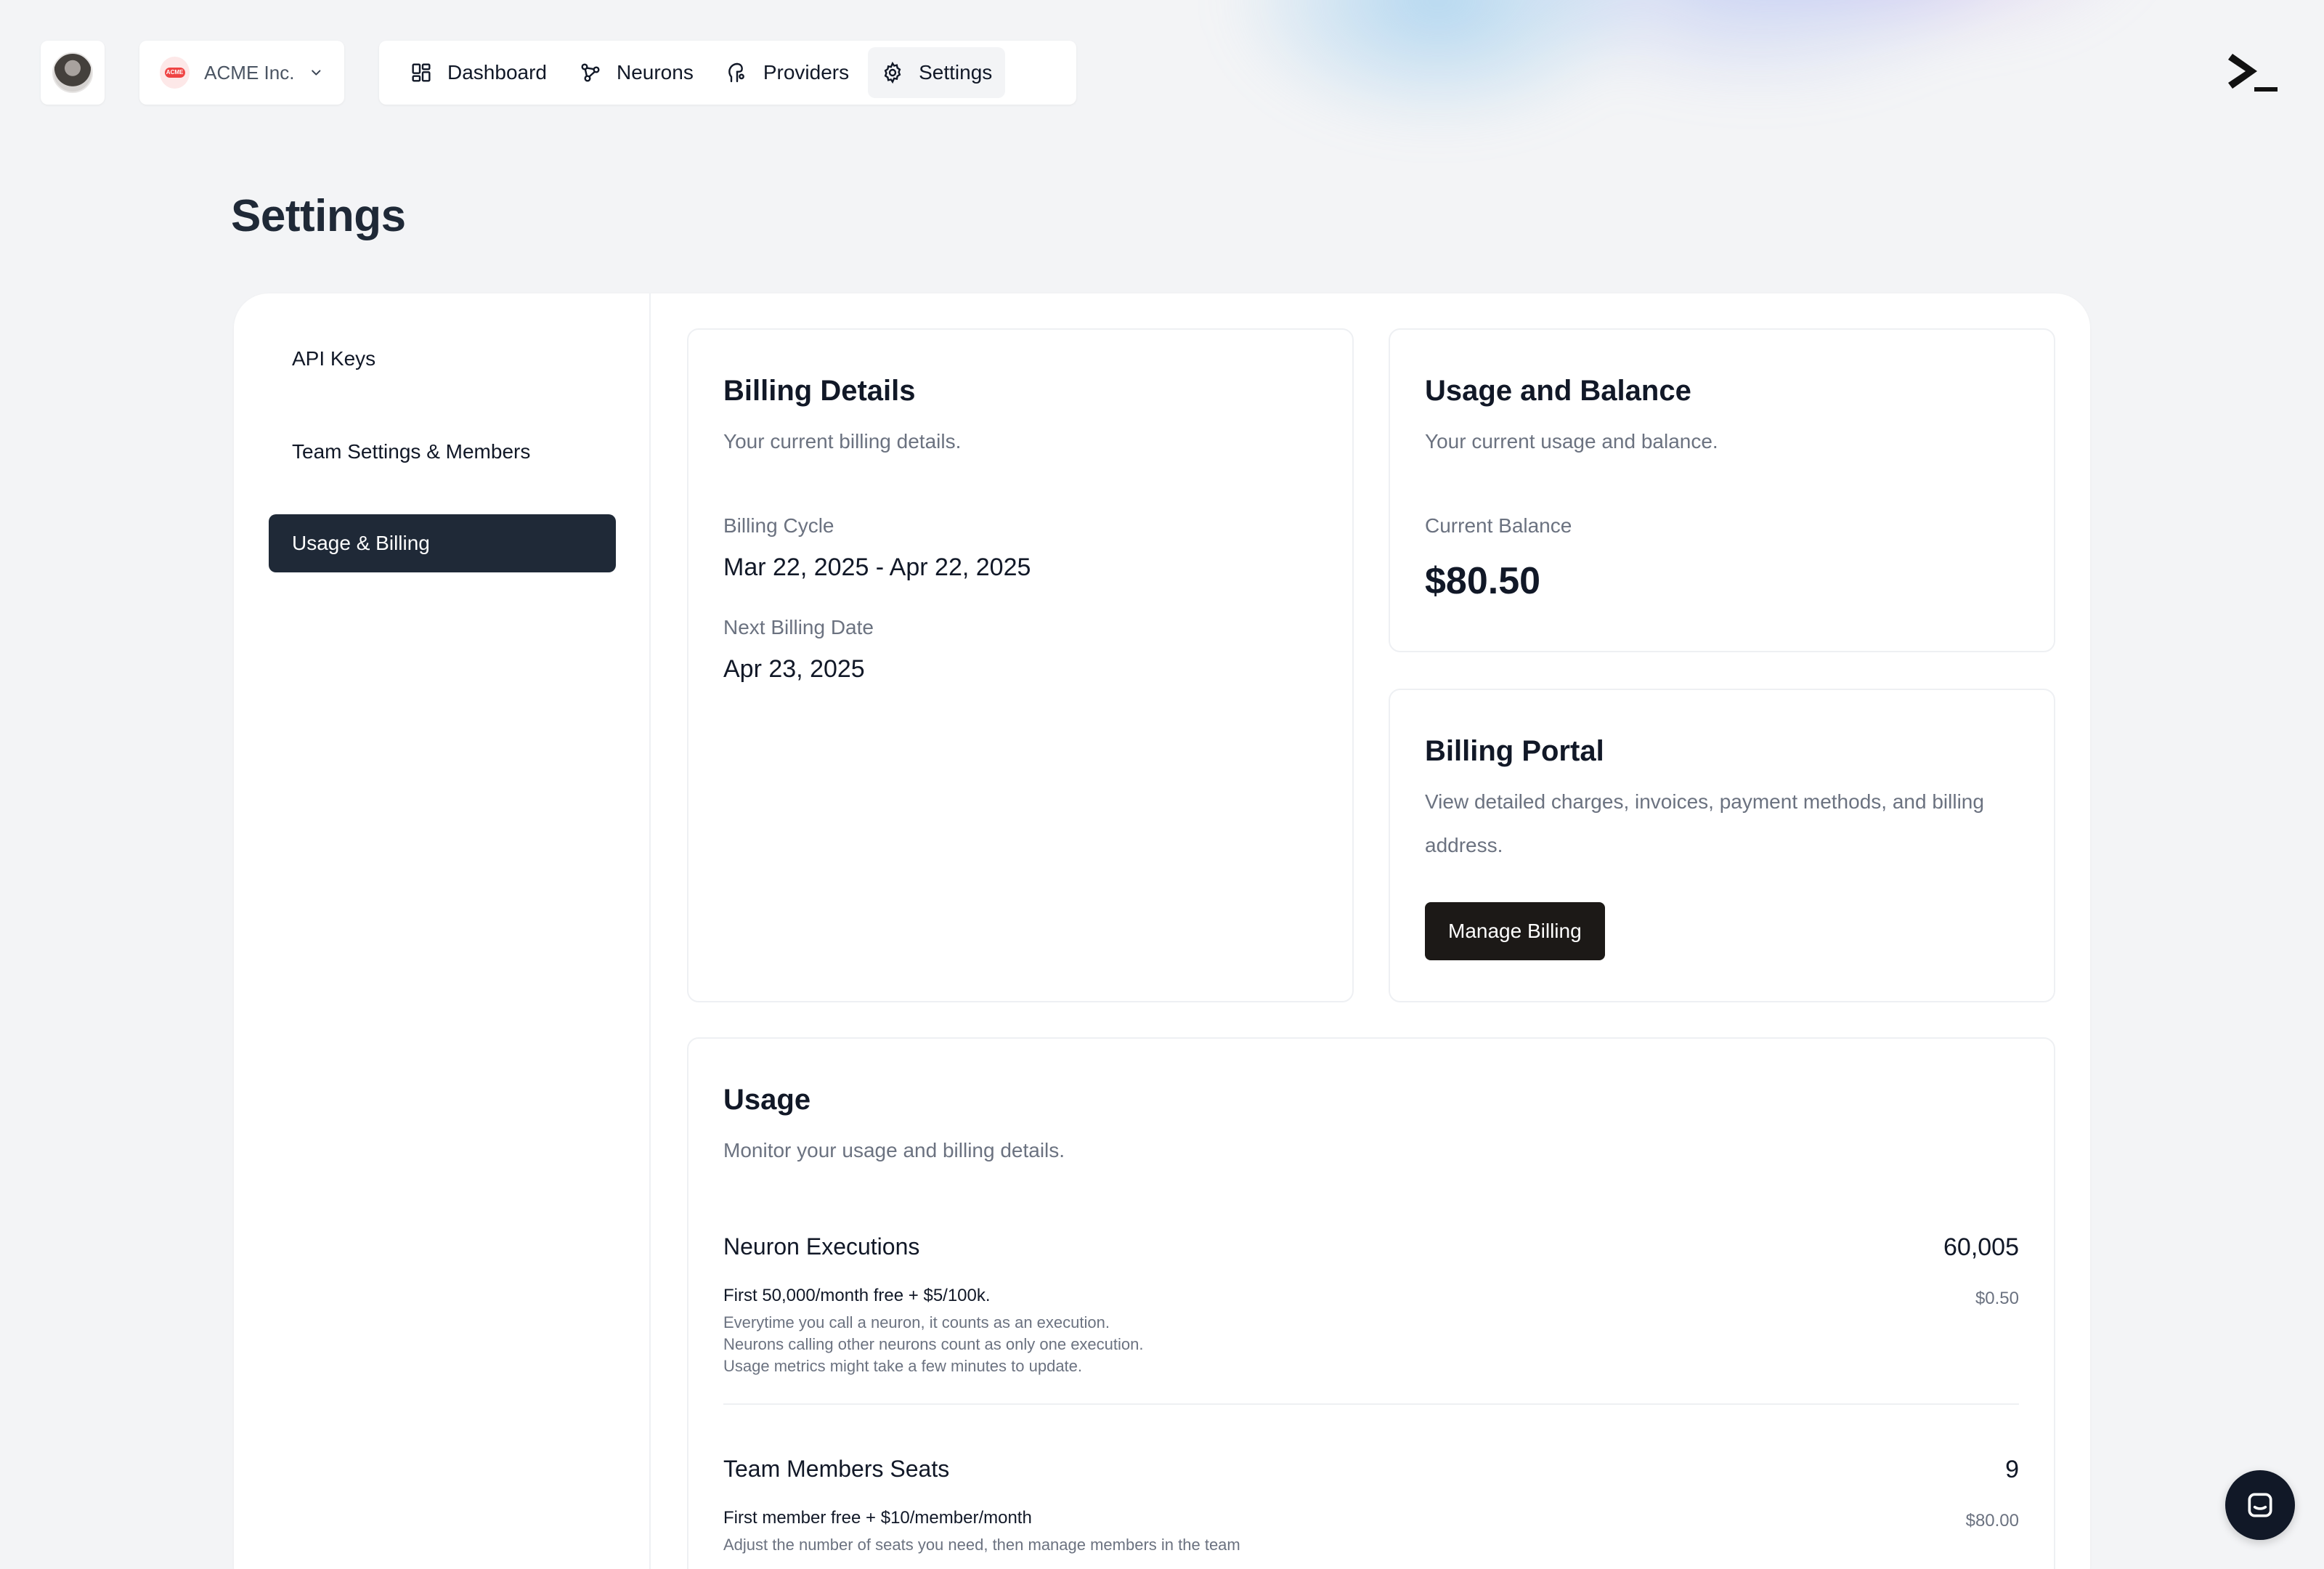 This screenshot has width=2324, height=1569. I want to click on billing-cycle-value: Mar 22, 2025 - Apr 22, 2025, so click(877, 567).